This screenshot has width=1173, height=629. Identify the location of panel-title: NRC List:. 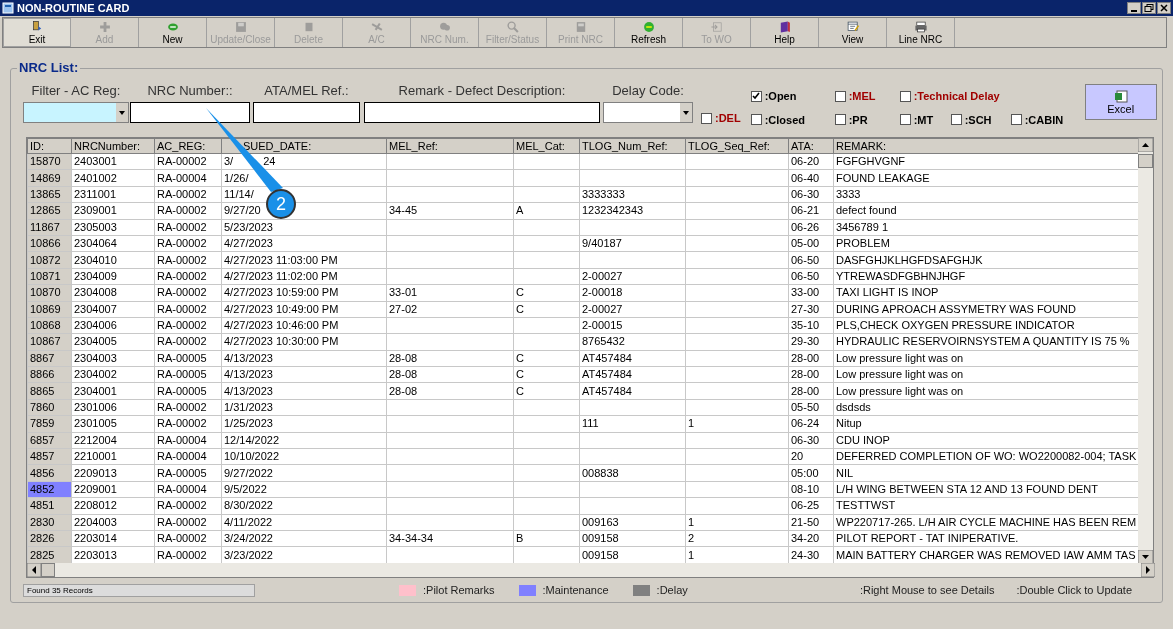
(49, 67).